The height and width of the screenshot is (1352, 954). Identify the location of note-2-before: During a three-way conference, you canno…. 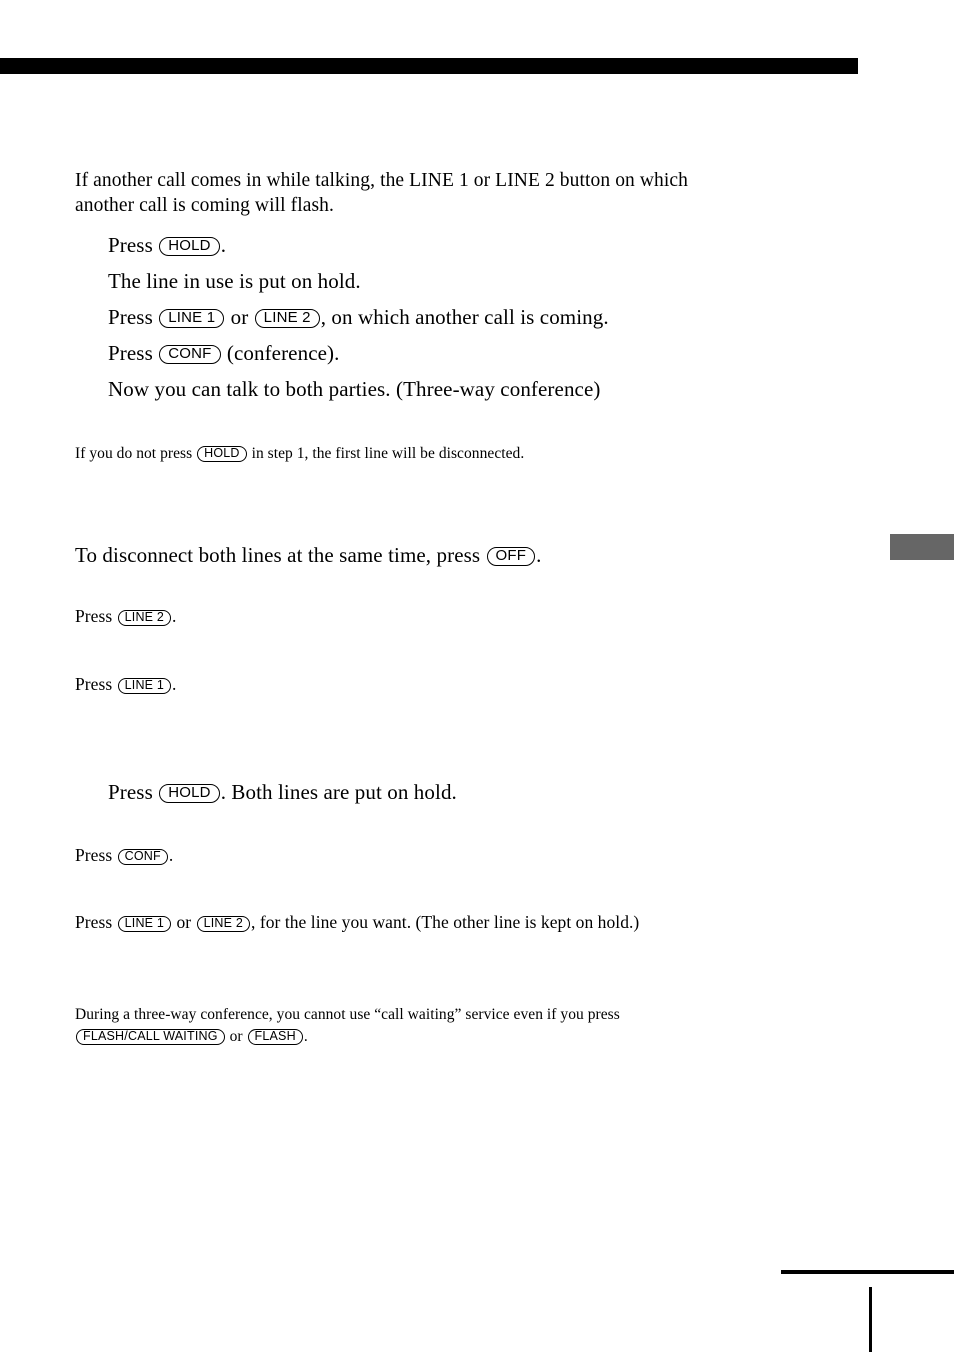
(347, 1014).